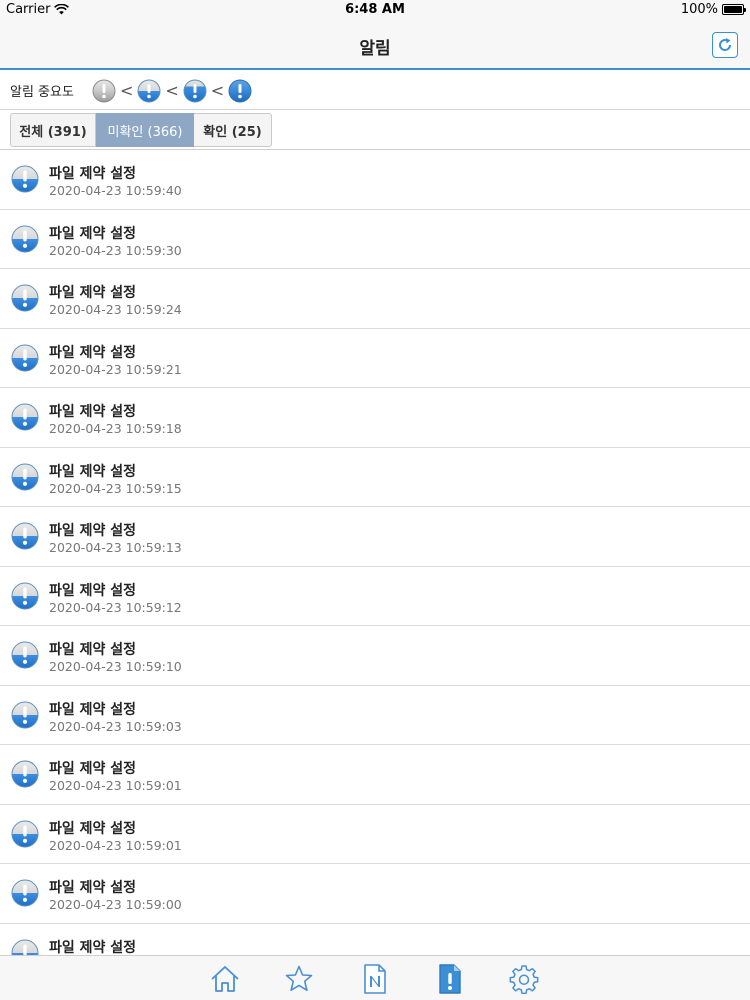 The image size is (750, 1000). I want to click on refresh-button, so click(725, 45).